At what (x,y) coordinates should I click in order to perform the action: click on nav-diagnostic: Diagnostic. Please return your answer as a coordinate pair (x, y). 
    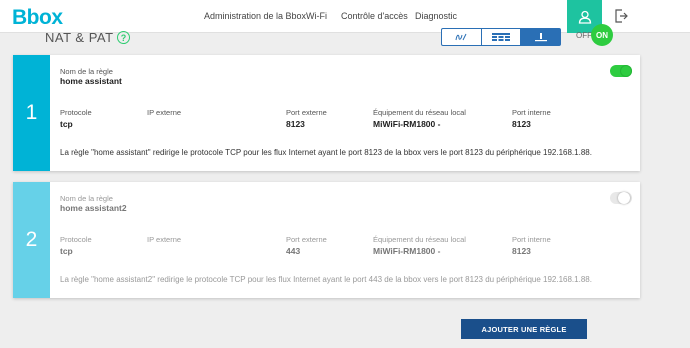
    Looking at the image, I should click on (436, 16).